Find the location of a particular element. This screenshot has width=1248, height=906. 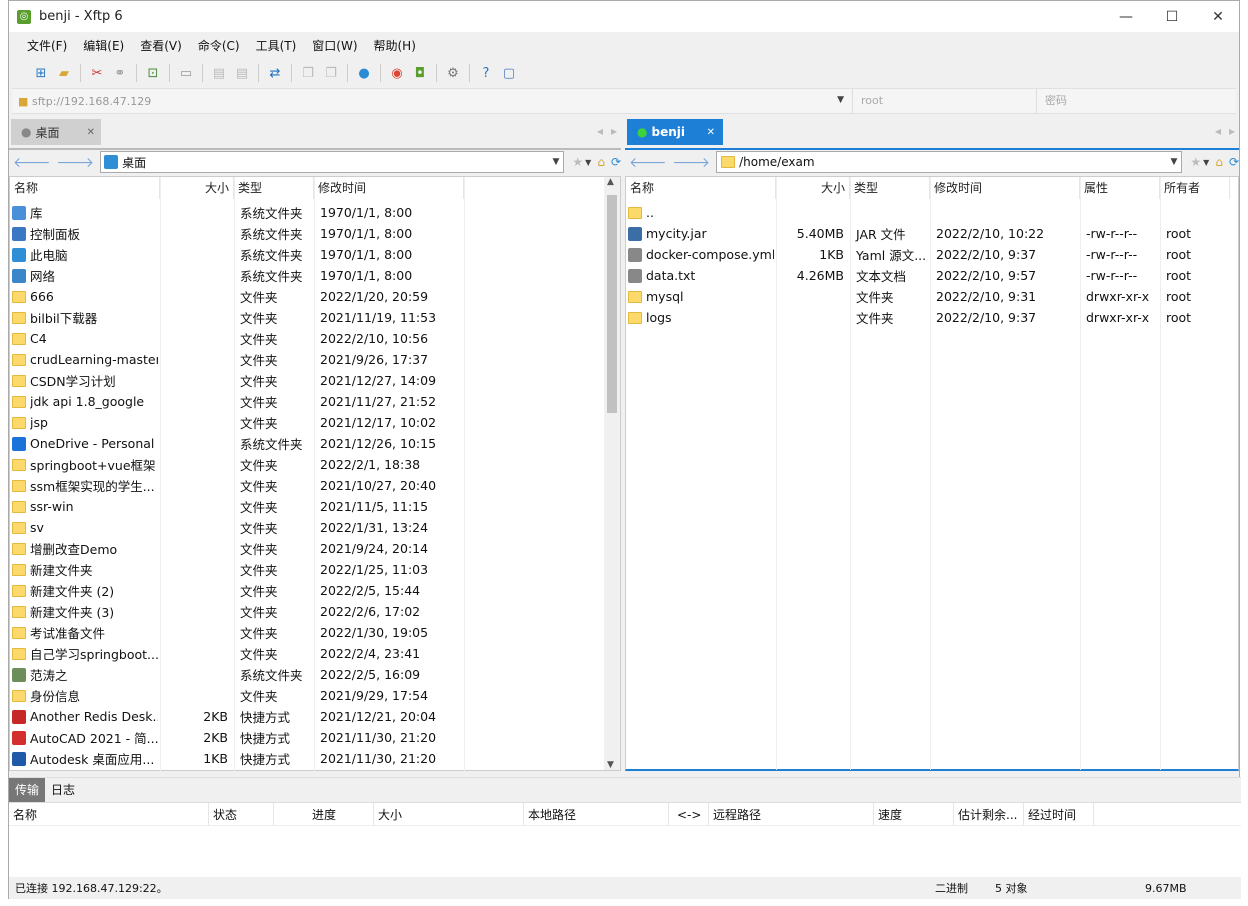

scroll-down-icon: ▼ is located at coordinates (610, 765).